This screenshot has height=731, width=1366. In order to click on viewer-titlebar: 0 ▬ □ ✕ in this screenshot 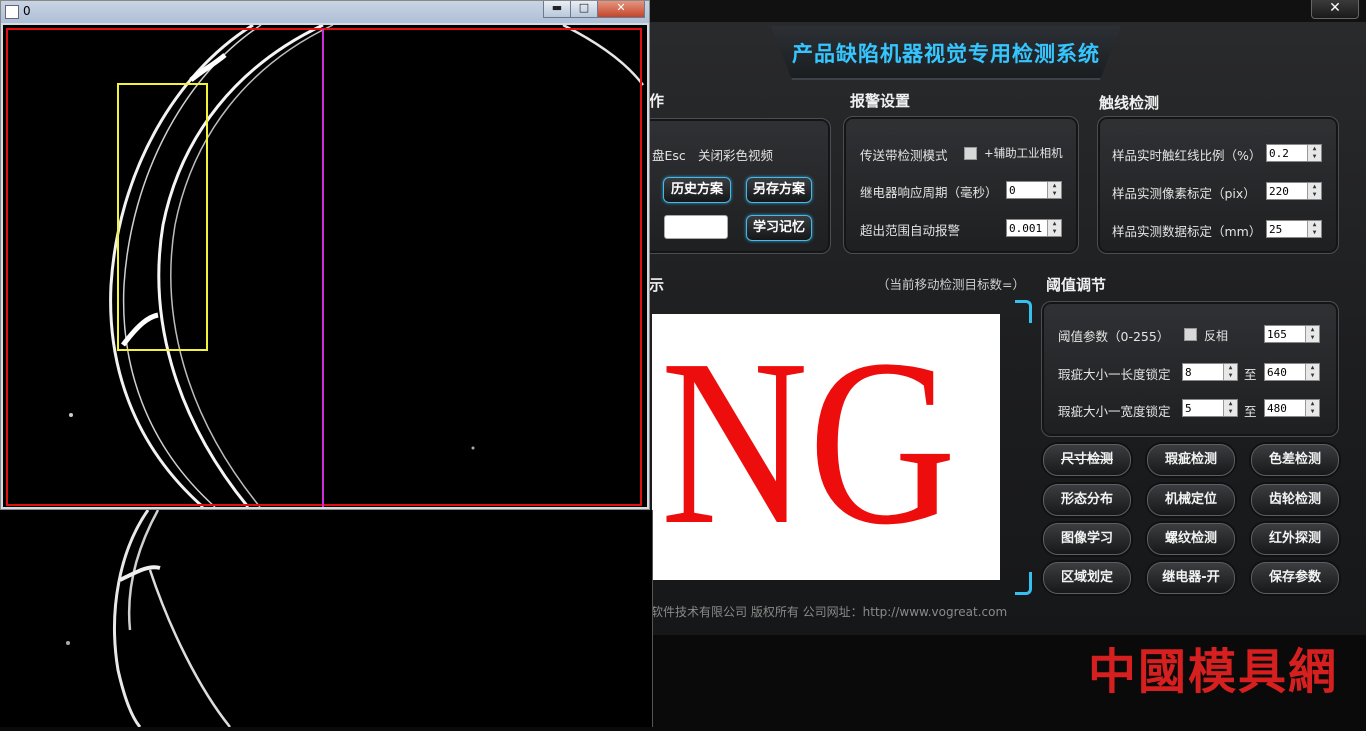, I will do `click(325, 12)`.